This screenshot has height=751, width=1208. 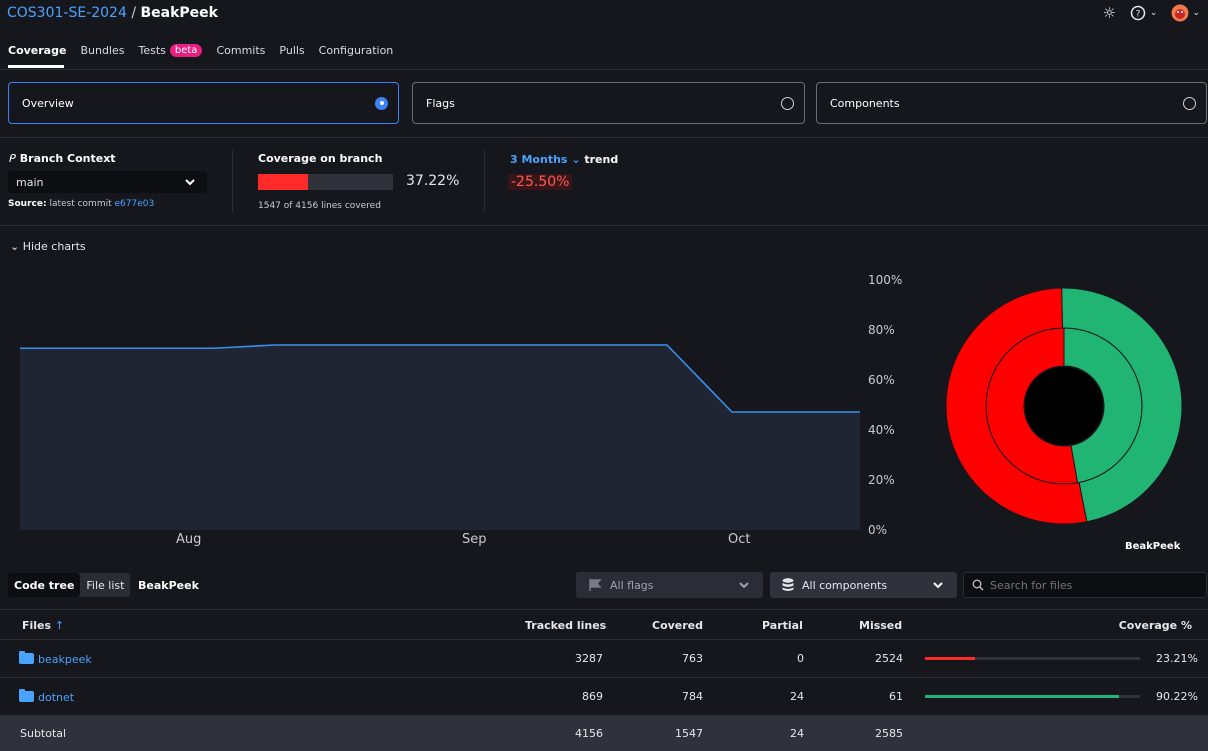 What do you see at coordinates (885, 280) in the screenshot?
I see `y-tick-label: 100%` at bounding box center [885, 280].